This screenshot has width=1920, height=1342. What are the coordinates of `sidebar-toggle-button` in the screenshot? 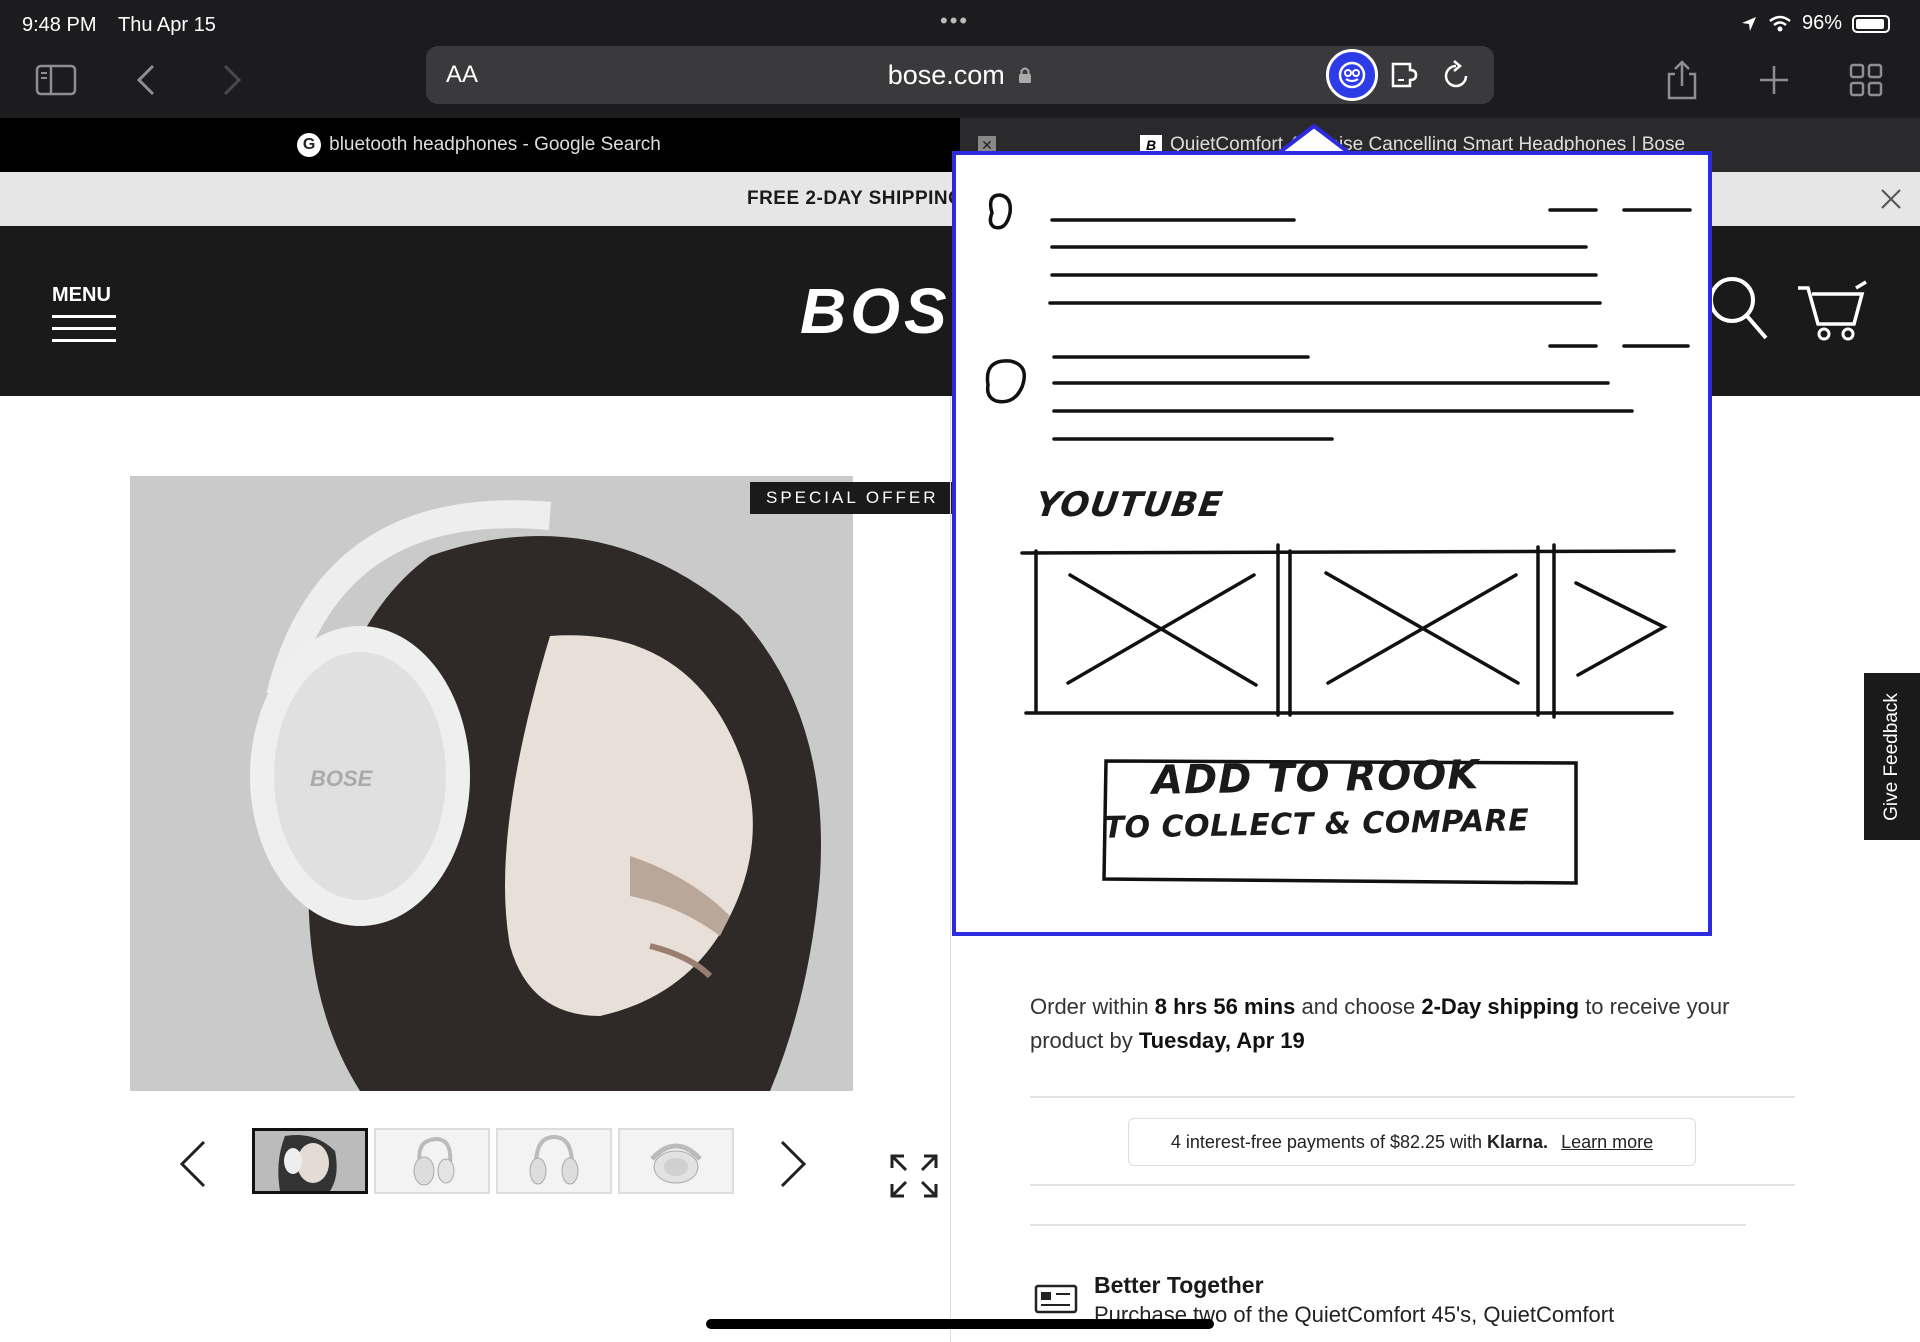 It's located at (56, 80).